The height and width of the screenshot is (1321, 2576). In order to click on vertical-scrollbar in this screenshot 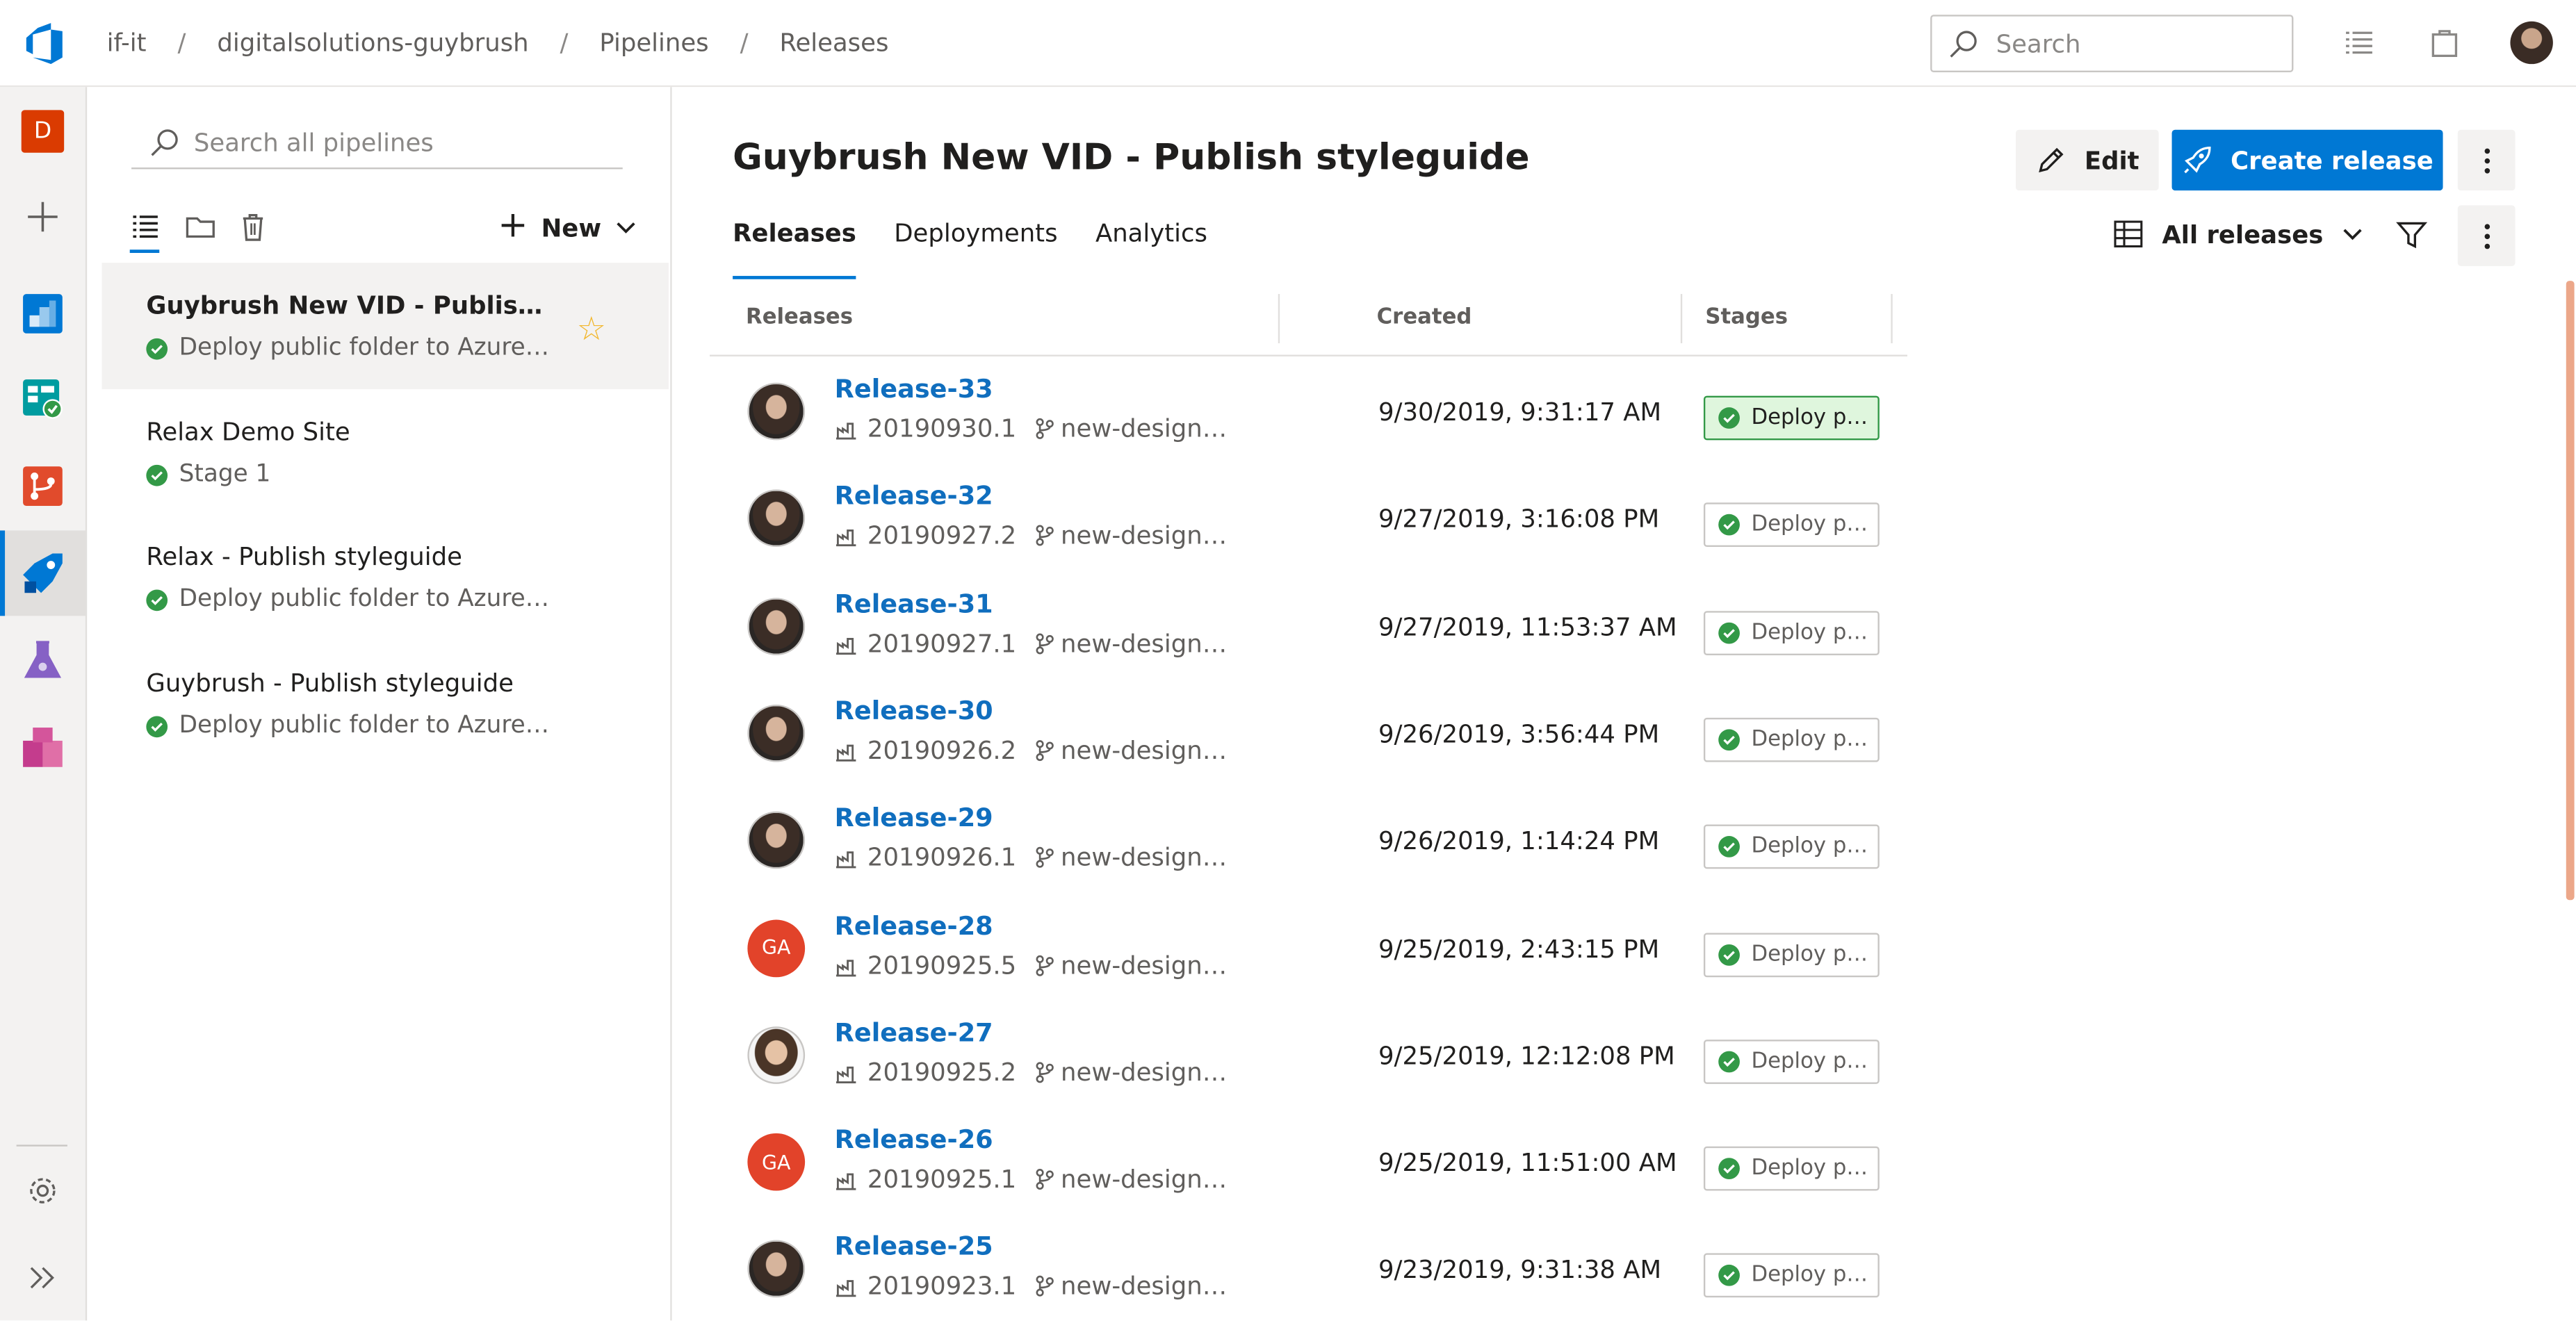, I will do `click(2570, 591)`.